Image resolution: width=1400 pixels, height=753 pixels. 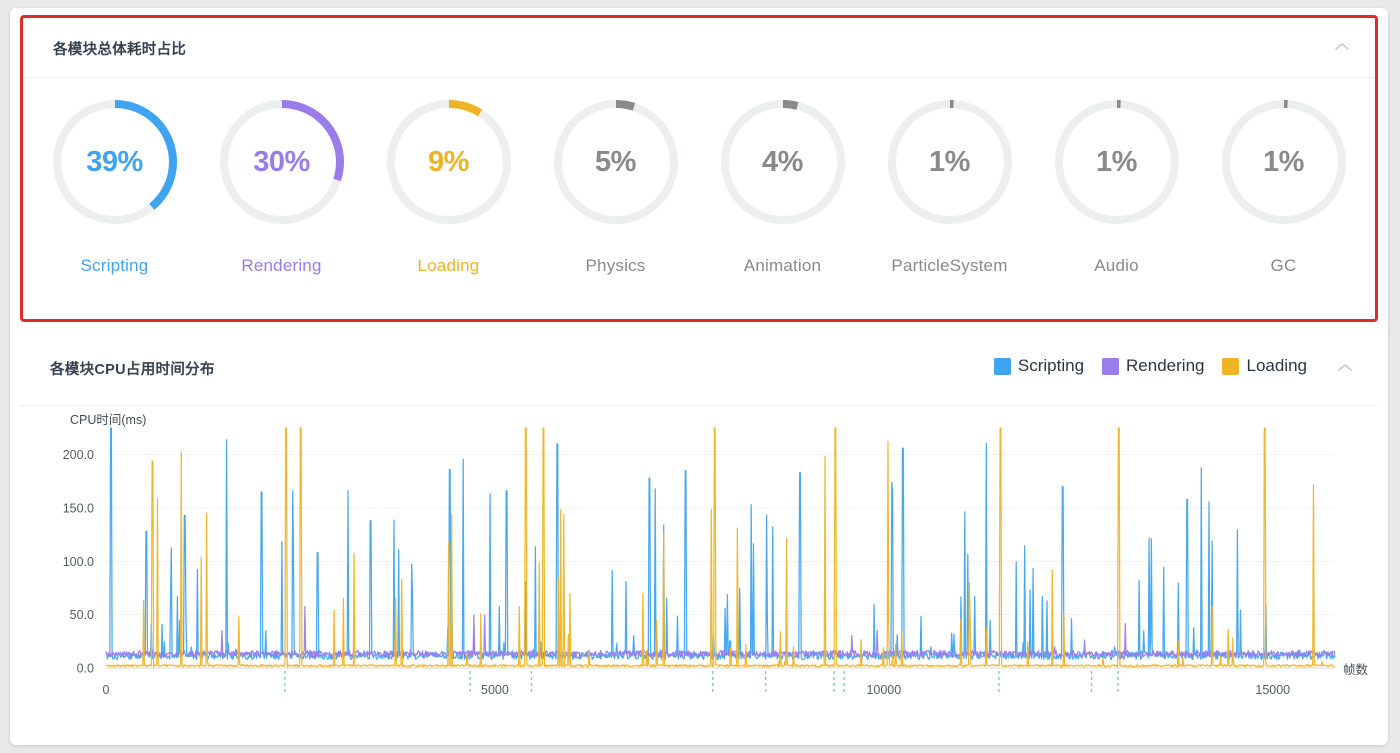 What do you see at coordinates (448, 265) in the screenshot?
I see `donut-label: Loading` at bounding box center [448, 265].